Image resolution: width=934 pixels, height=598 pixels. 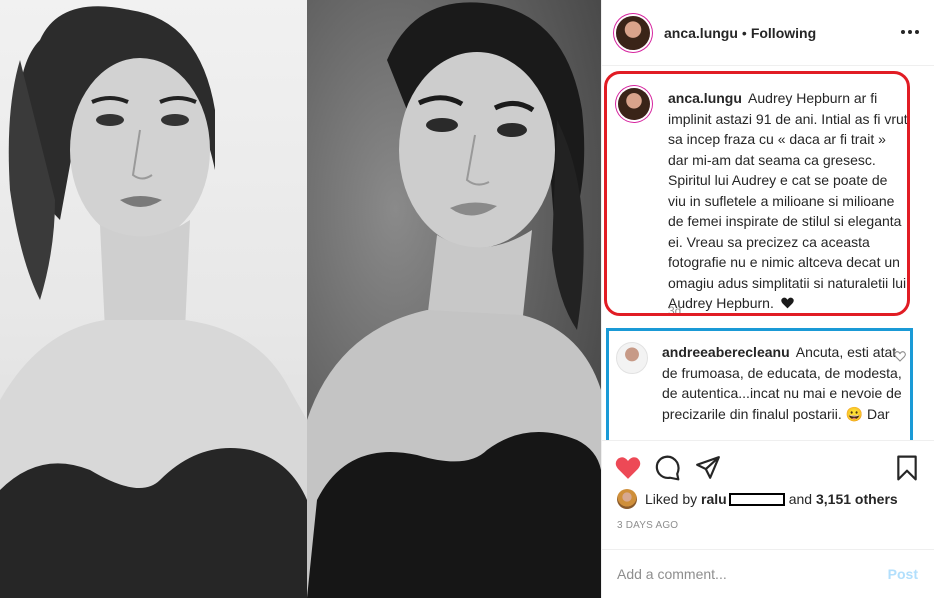 What do you see at coordinates (903, 574) in the screenshot?
I see `post-button: Post` at bounding box center [903, 574].